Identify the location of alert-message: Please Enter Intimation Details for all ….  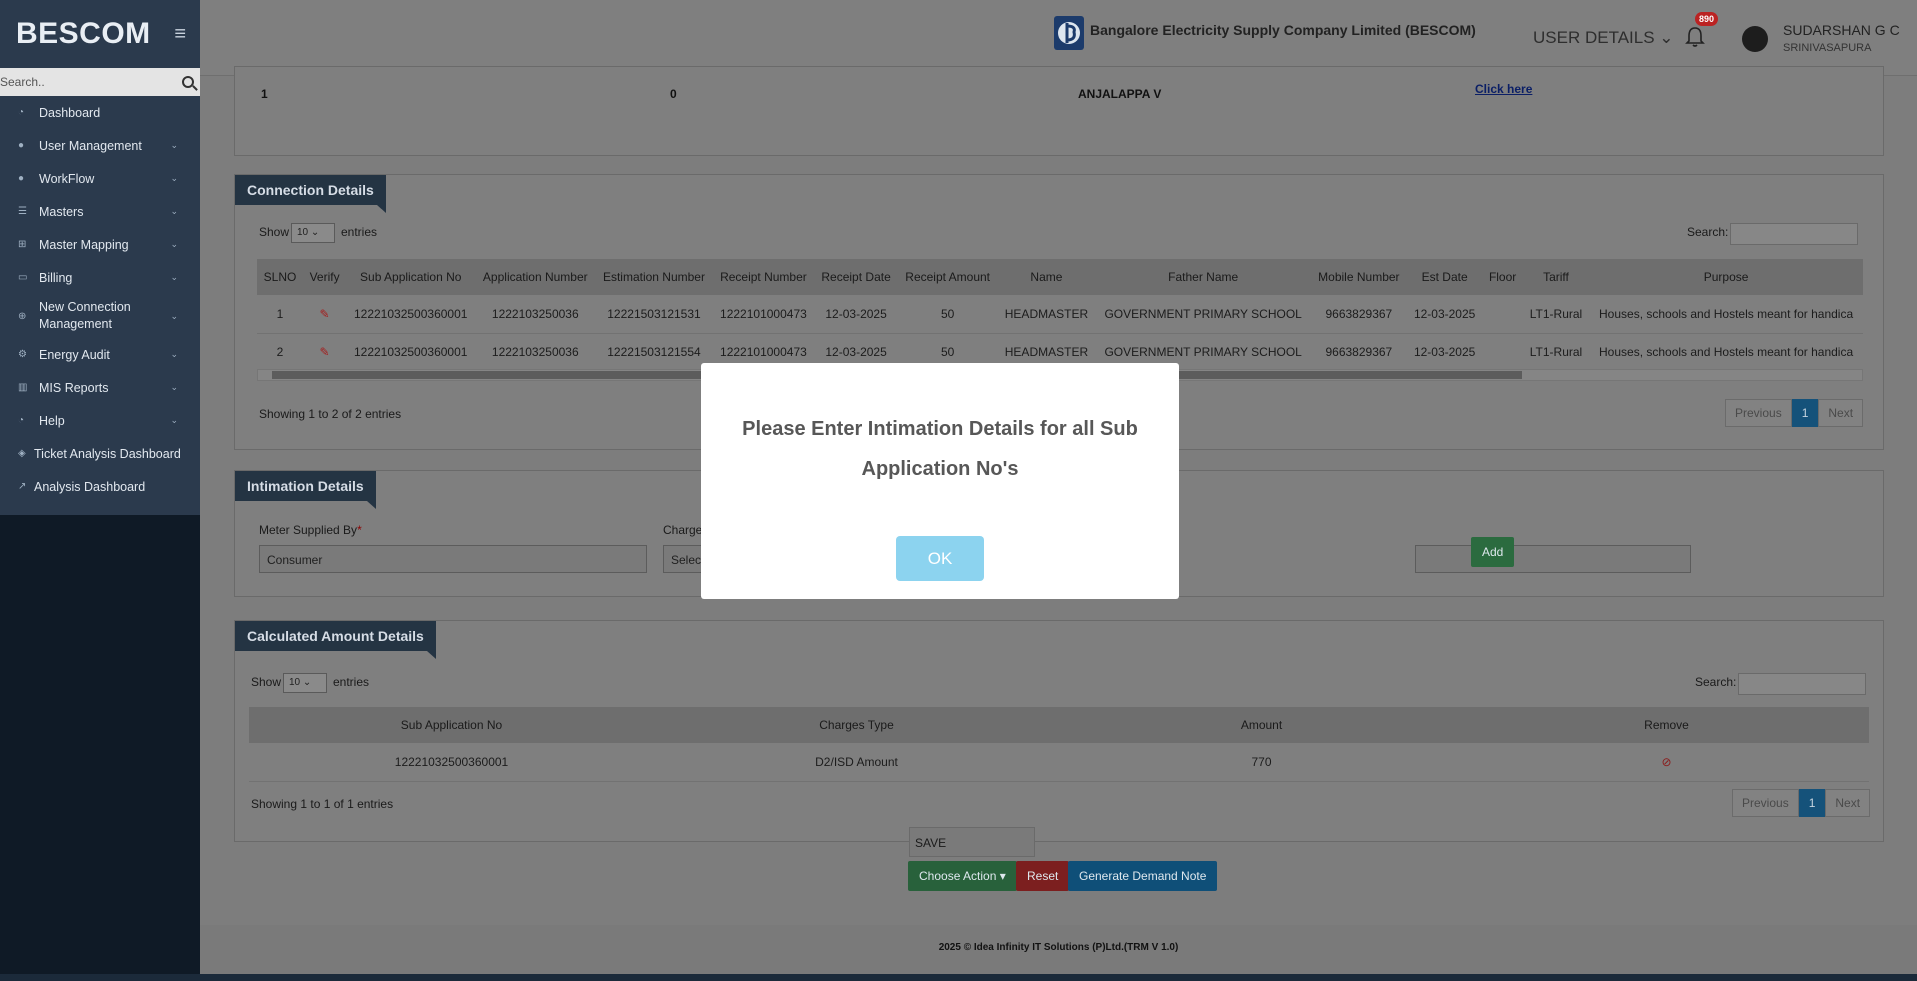
(940, 449).